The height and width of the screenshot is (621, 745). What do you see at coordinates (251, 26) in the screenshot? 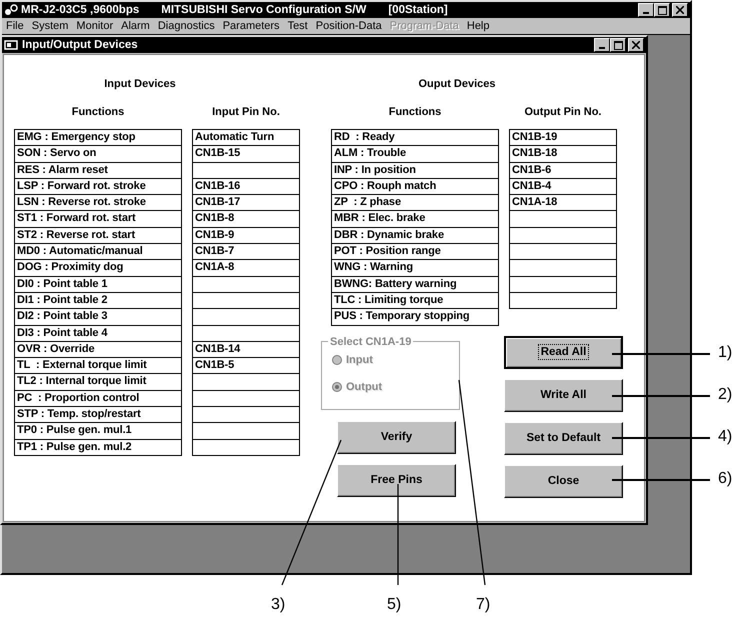
I see `menu-item: Parameters` at bounding box center [251, 26].